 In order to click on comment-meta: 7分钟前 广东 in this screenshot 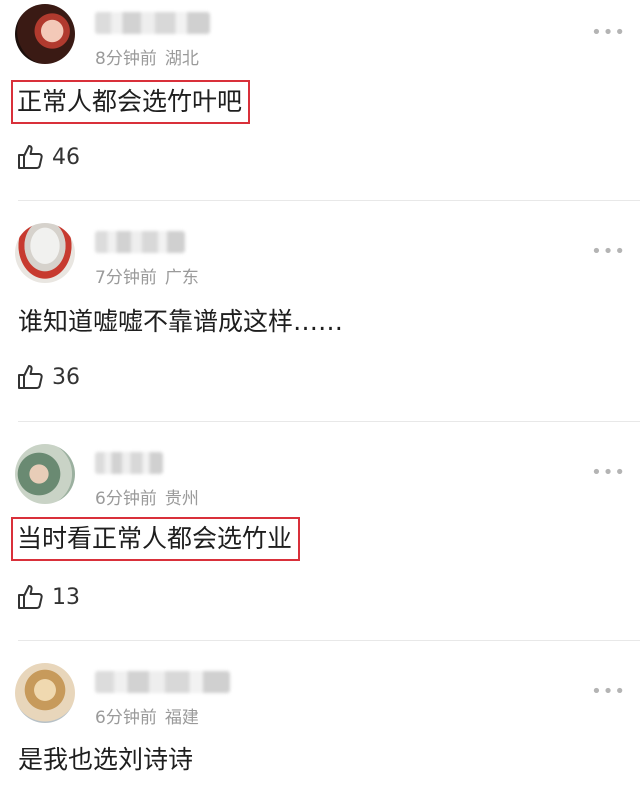, I will do `click(147, 275)`.